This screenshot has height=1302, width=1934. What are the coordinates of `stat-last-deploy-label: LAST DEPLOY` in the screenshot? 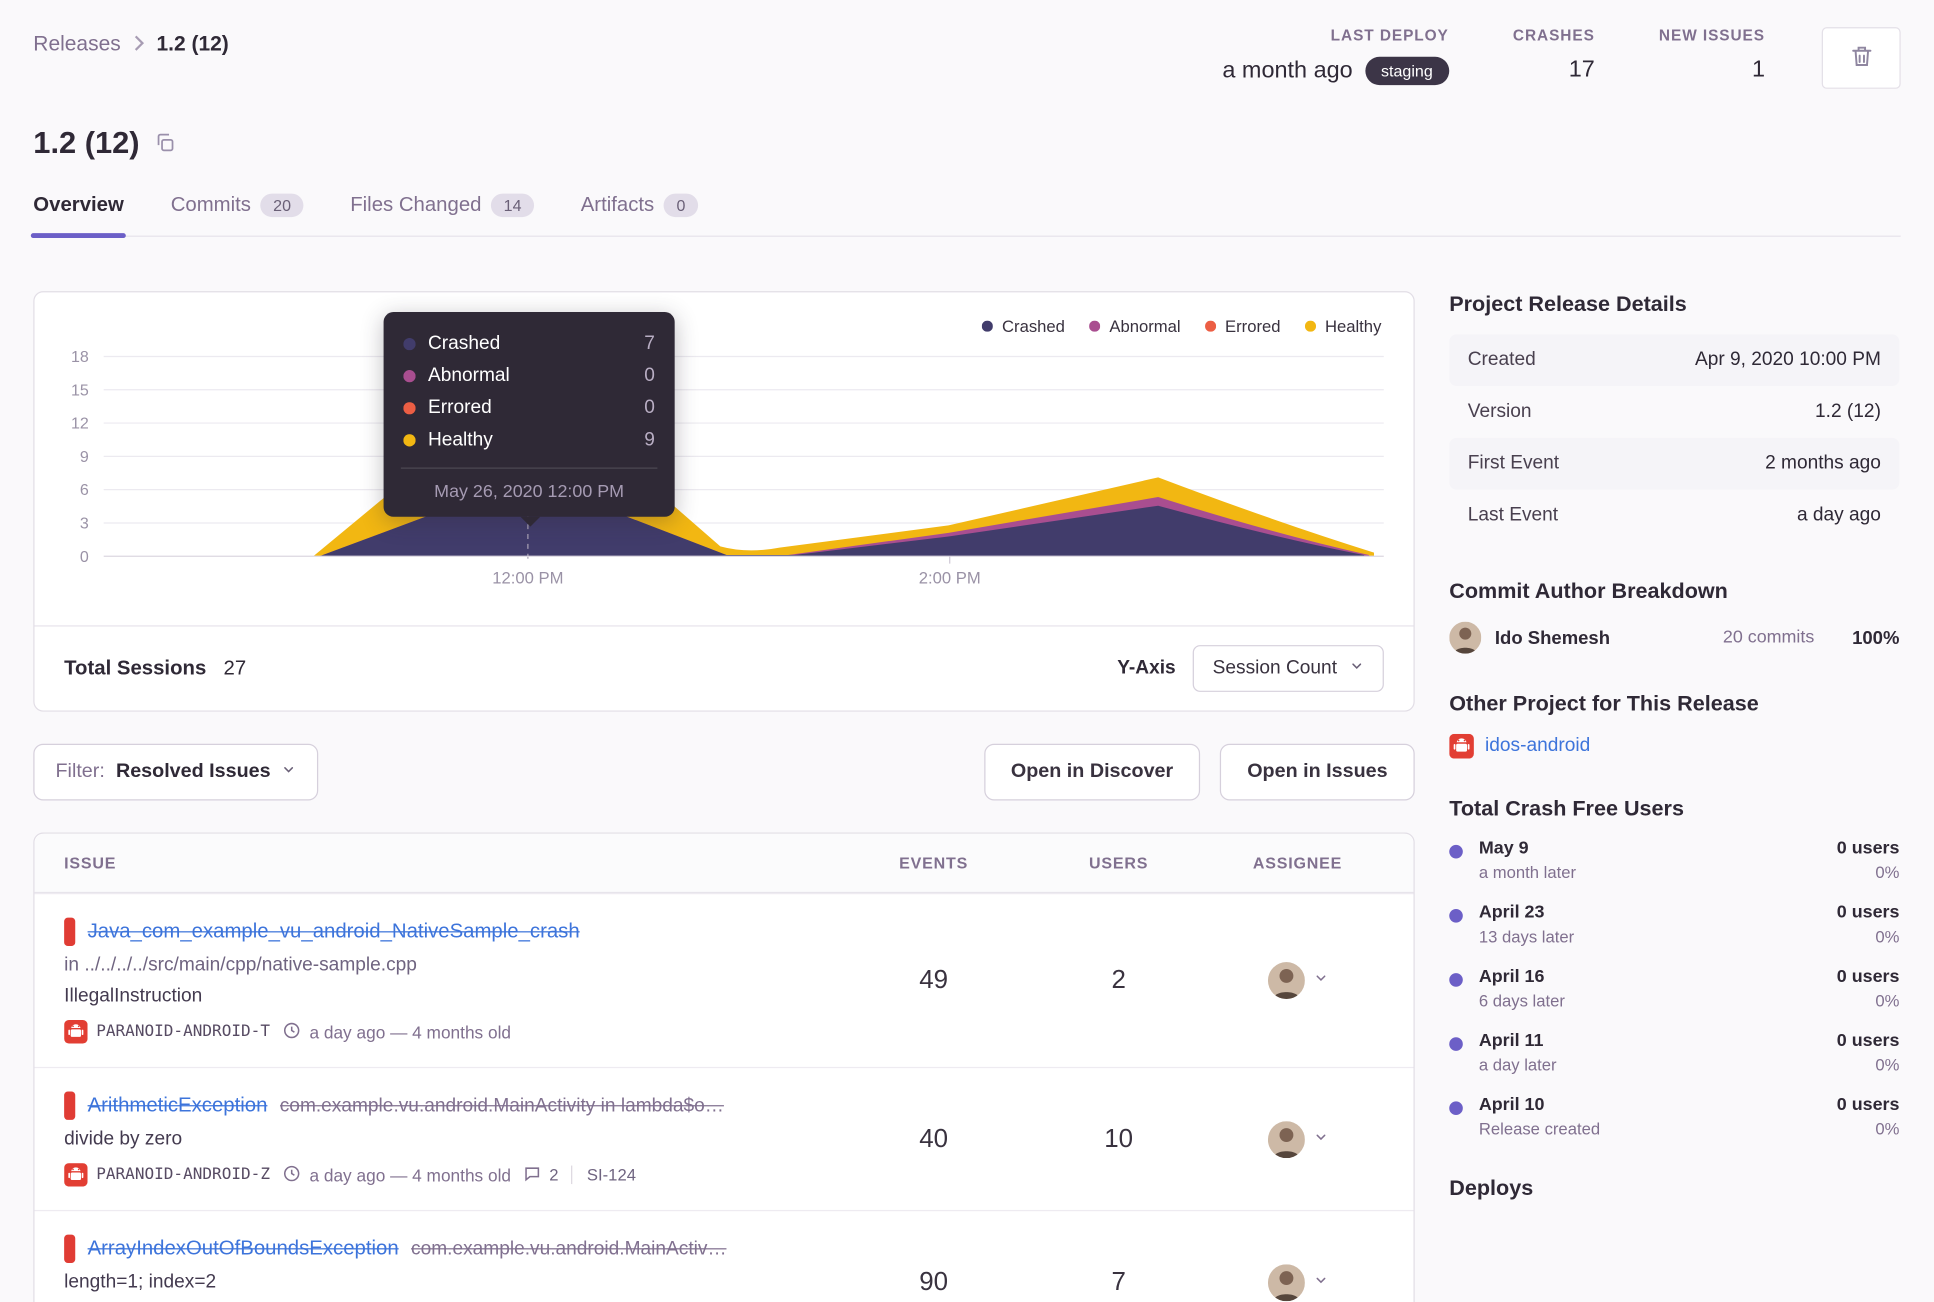 It's located at (1389, 36).